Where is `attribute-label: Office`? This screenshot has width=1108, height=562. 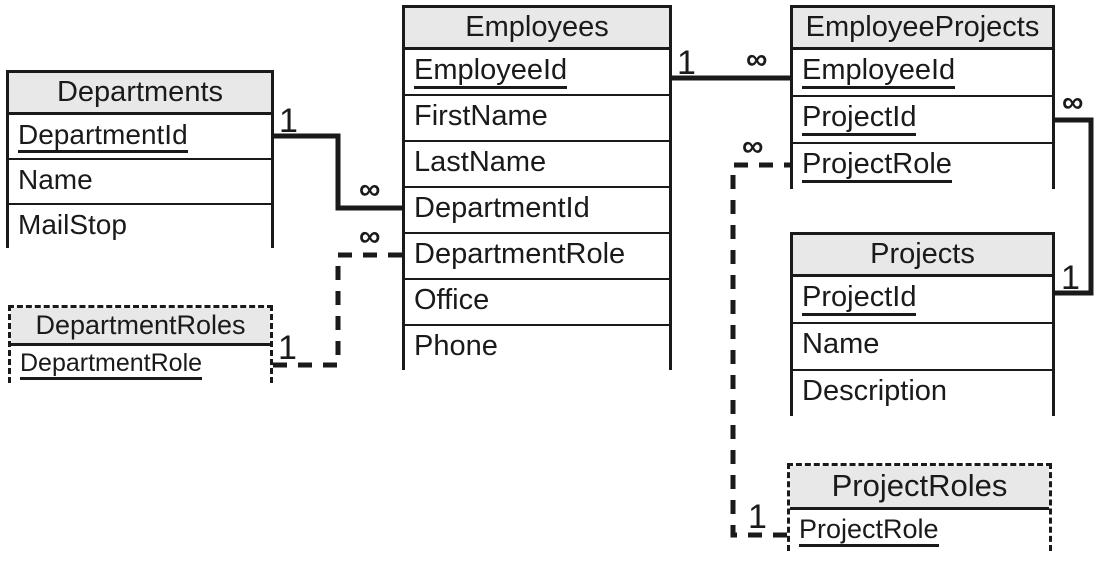 attribute-label: Office is located at coordinates (452, 300).